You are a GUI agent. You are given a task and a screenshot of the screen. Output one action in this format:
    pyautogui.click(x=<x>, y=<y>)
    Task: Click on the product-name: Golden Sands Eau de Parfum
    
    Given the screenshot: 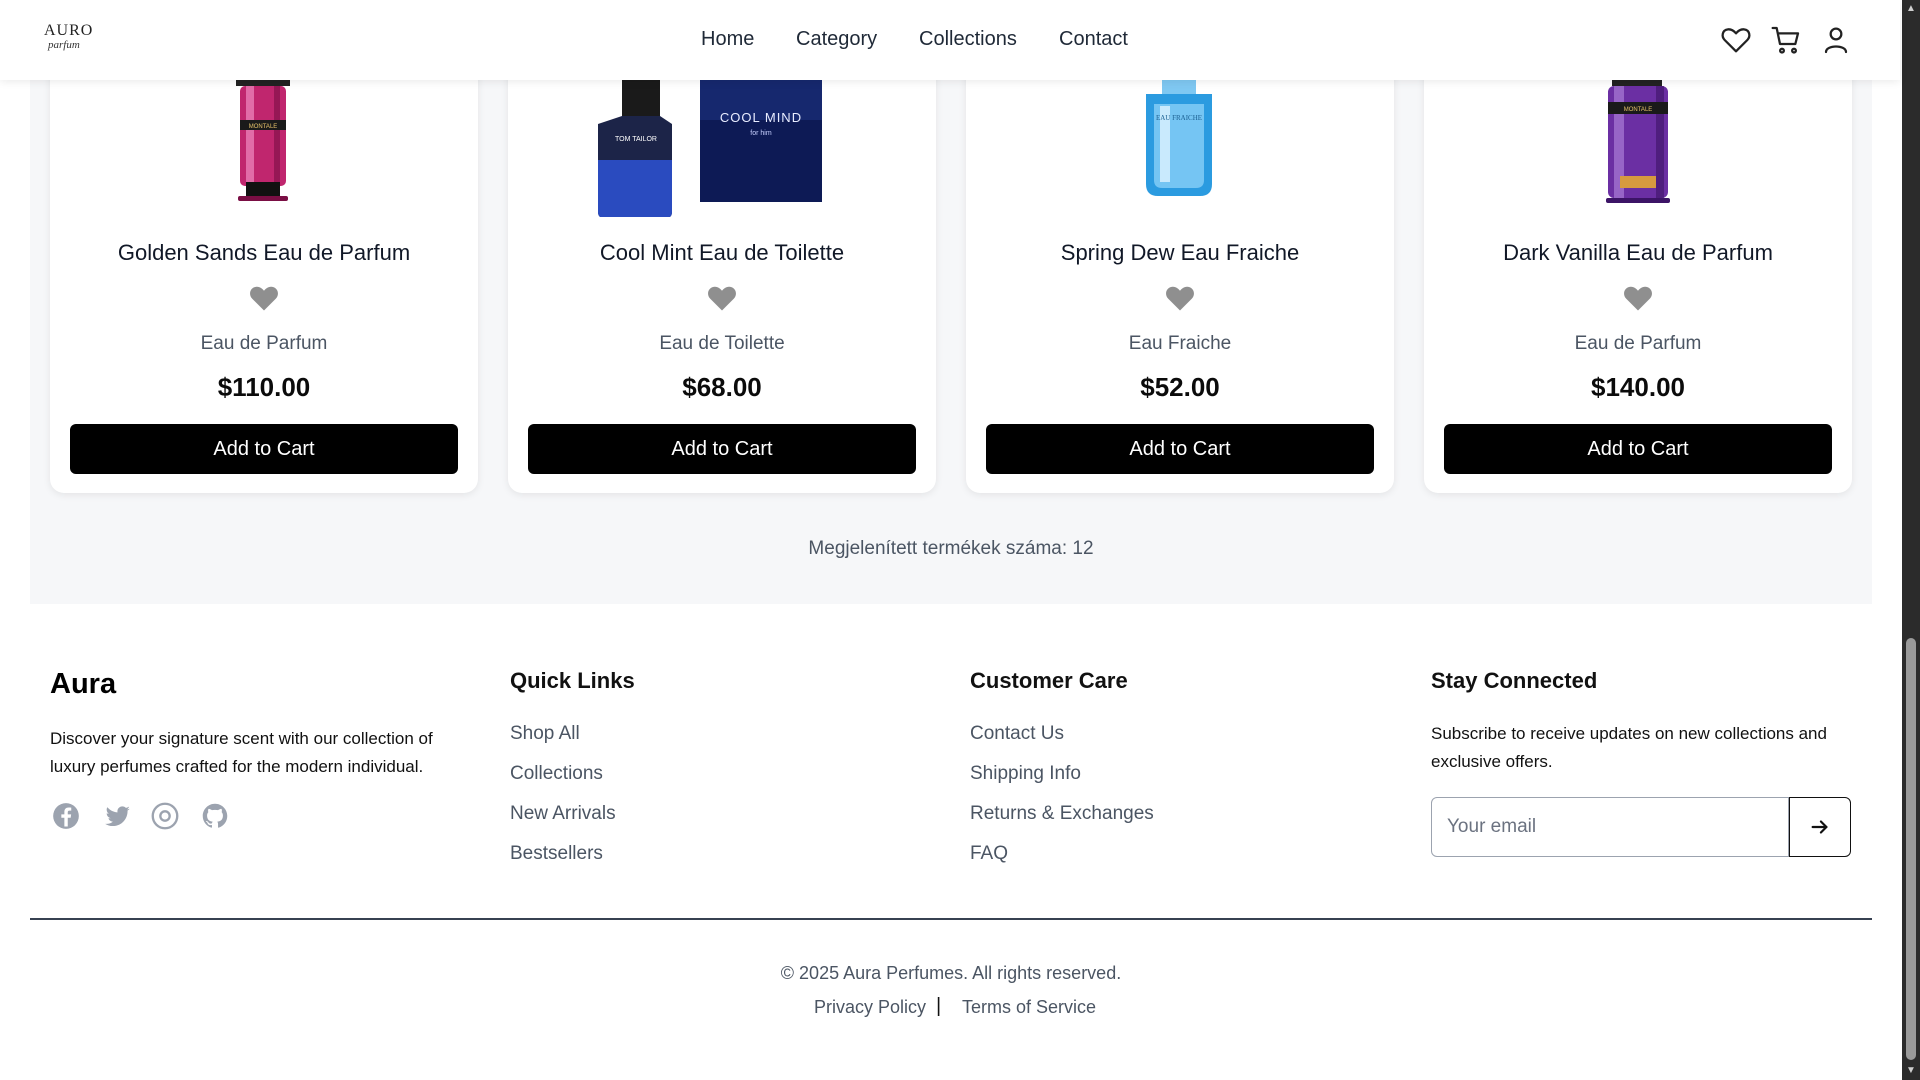 What is the action you would take?
    pyautogui.click(x=264, y=253)
    